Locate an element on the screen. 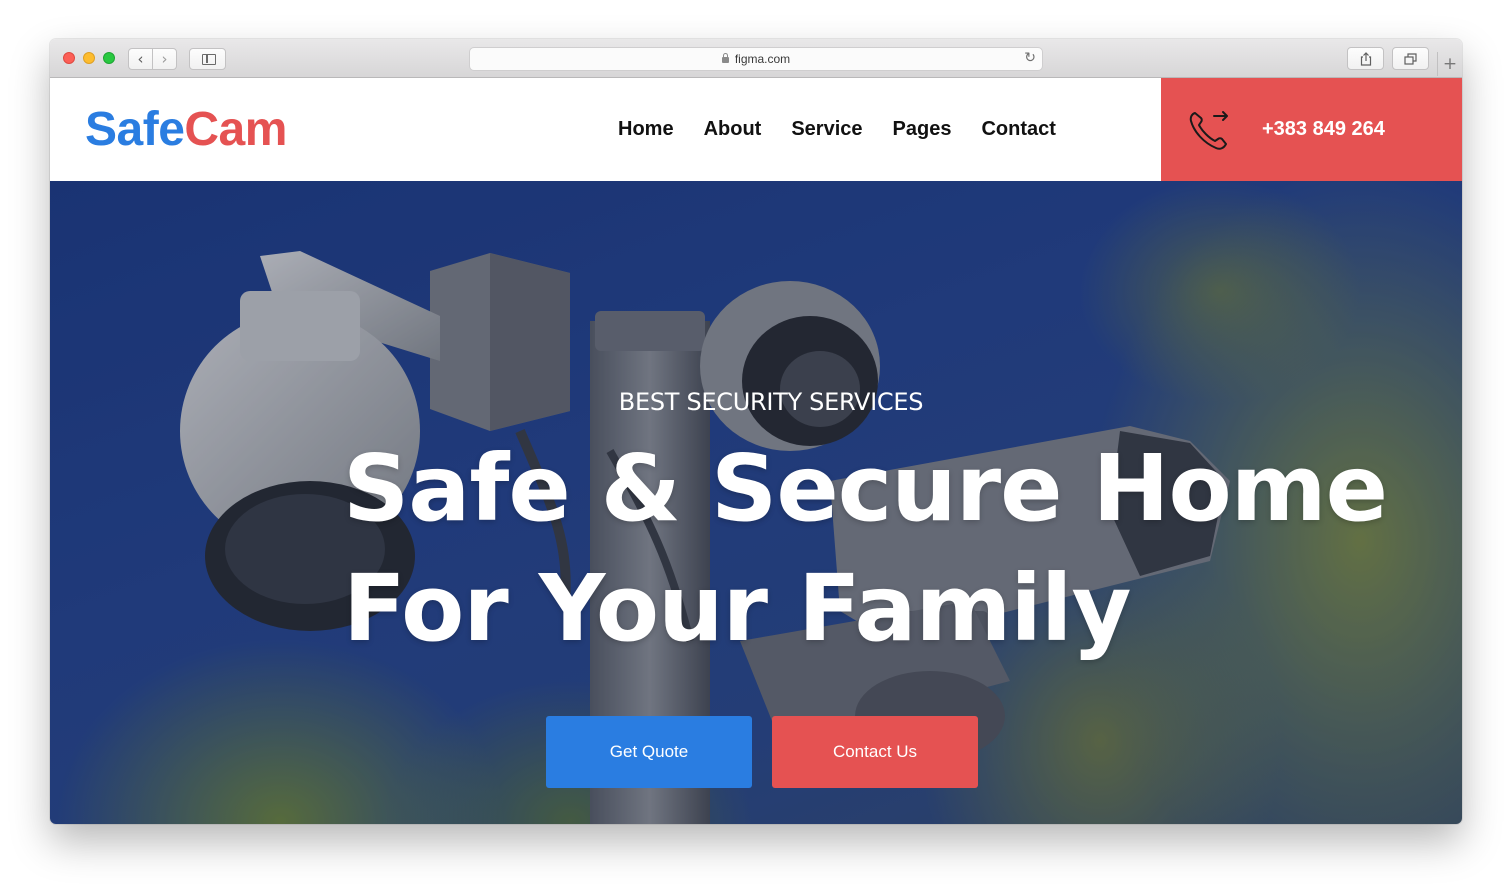  nav-pages: Pages is located at coordinates (922, 129).